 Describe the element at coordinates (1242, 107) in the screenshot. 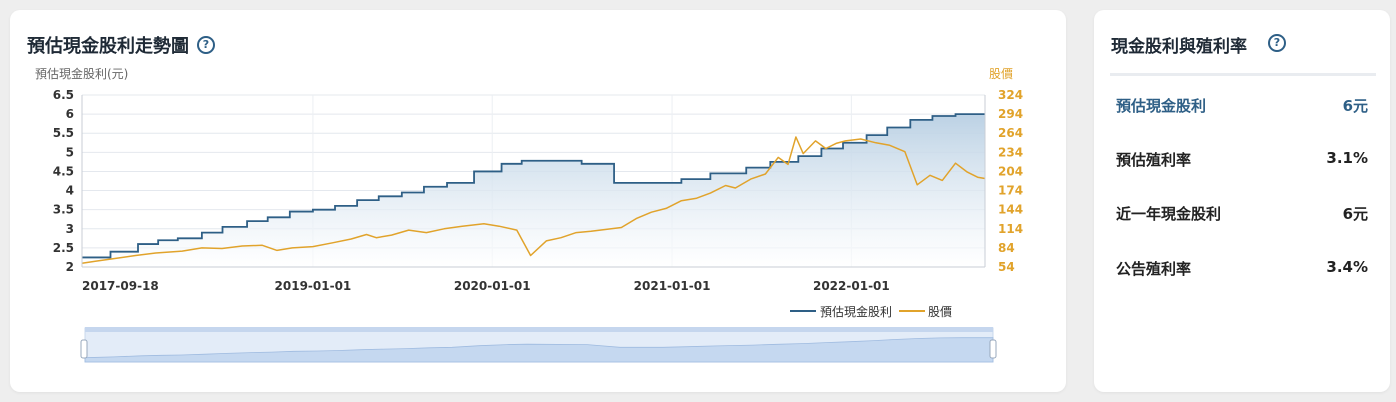

I see `stat-row-estimated-dividend: 預估現金股利 6元` at that location.